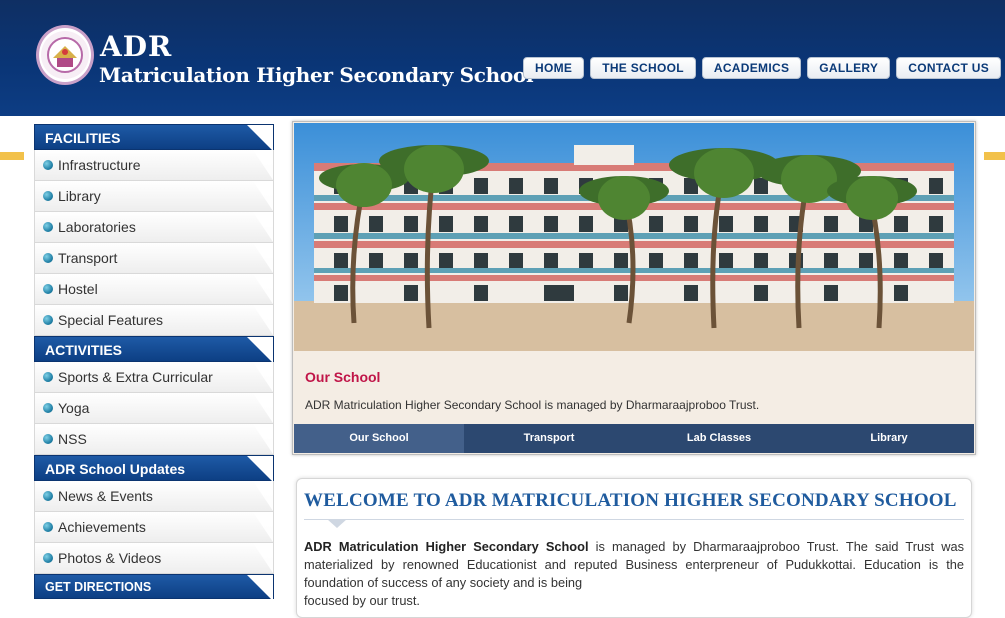 Image resolution: width=1005 pixels, height=618 pixels. I want to click on welcome-body-text-2: focused by our trust., so click(362, 600).